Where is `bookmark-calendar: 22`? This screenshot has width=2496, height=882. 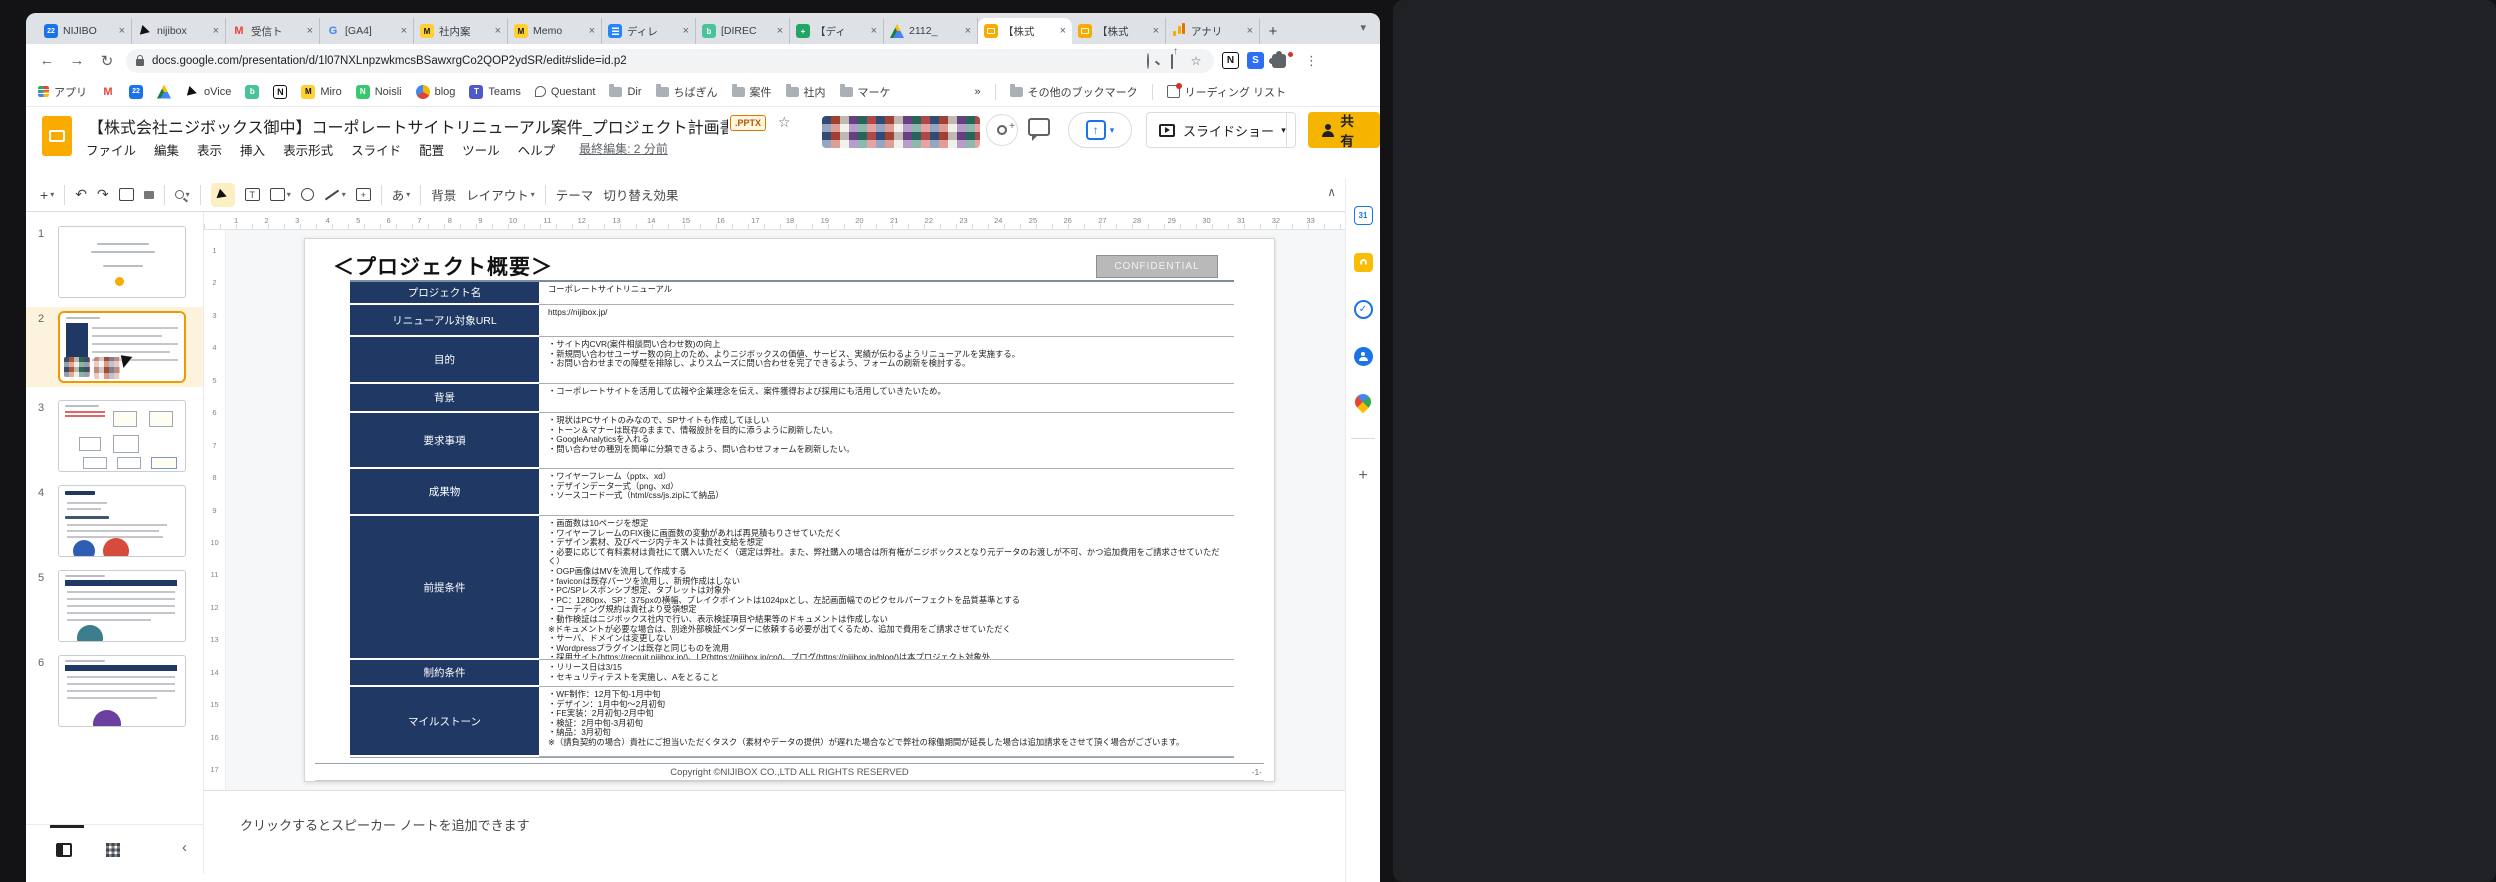 bookmark-calendar: 22 is located at coordinates (136, 91).